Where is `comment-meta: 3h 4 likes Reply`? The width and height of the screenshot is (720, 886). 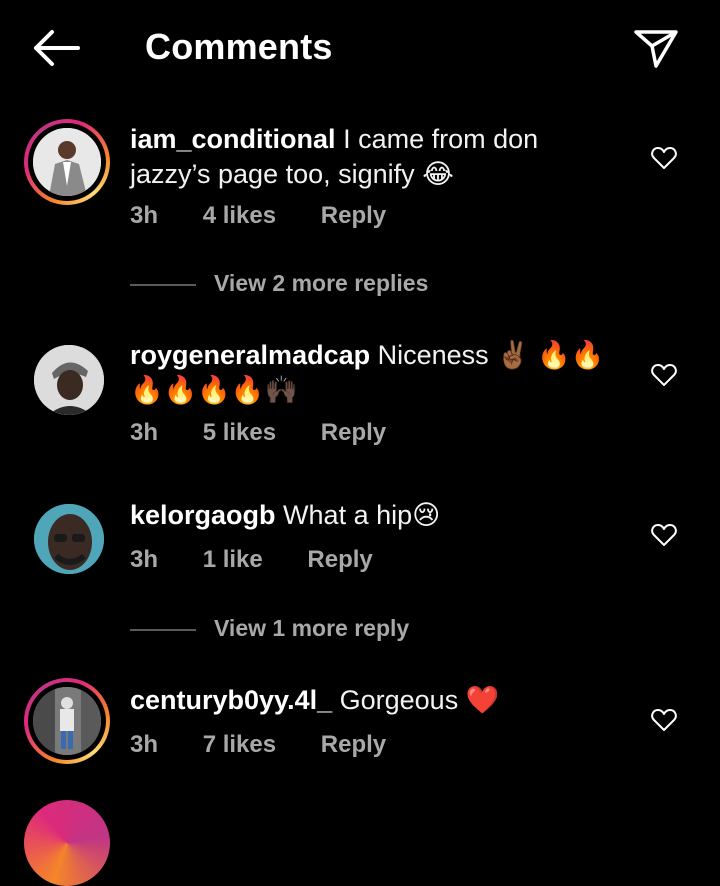
comment-meta: 3h 4 likes Reply is located at coordinates (277, 216).